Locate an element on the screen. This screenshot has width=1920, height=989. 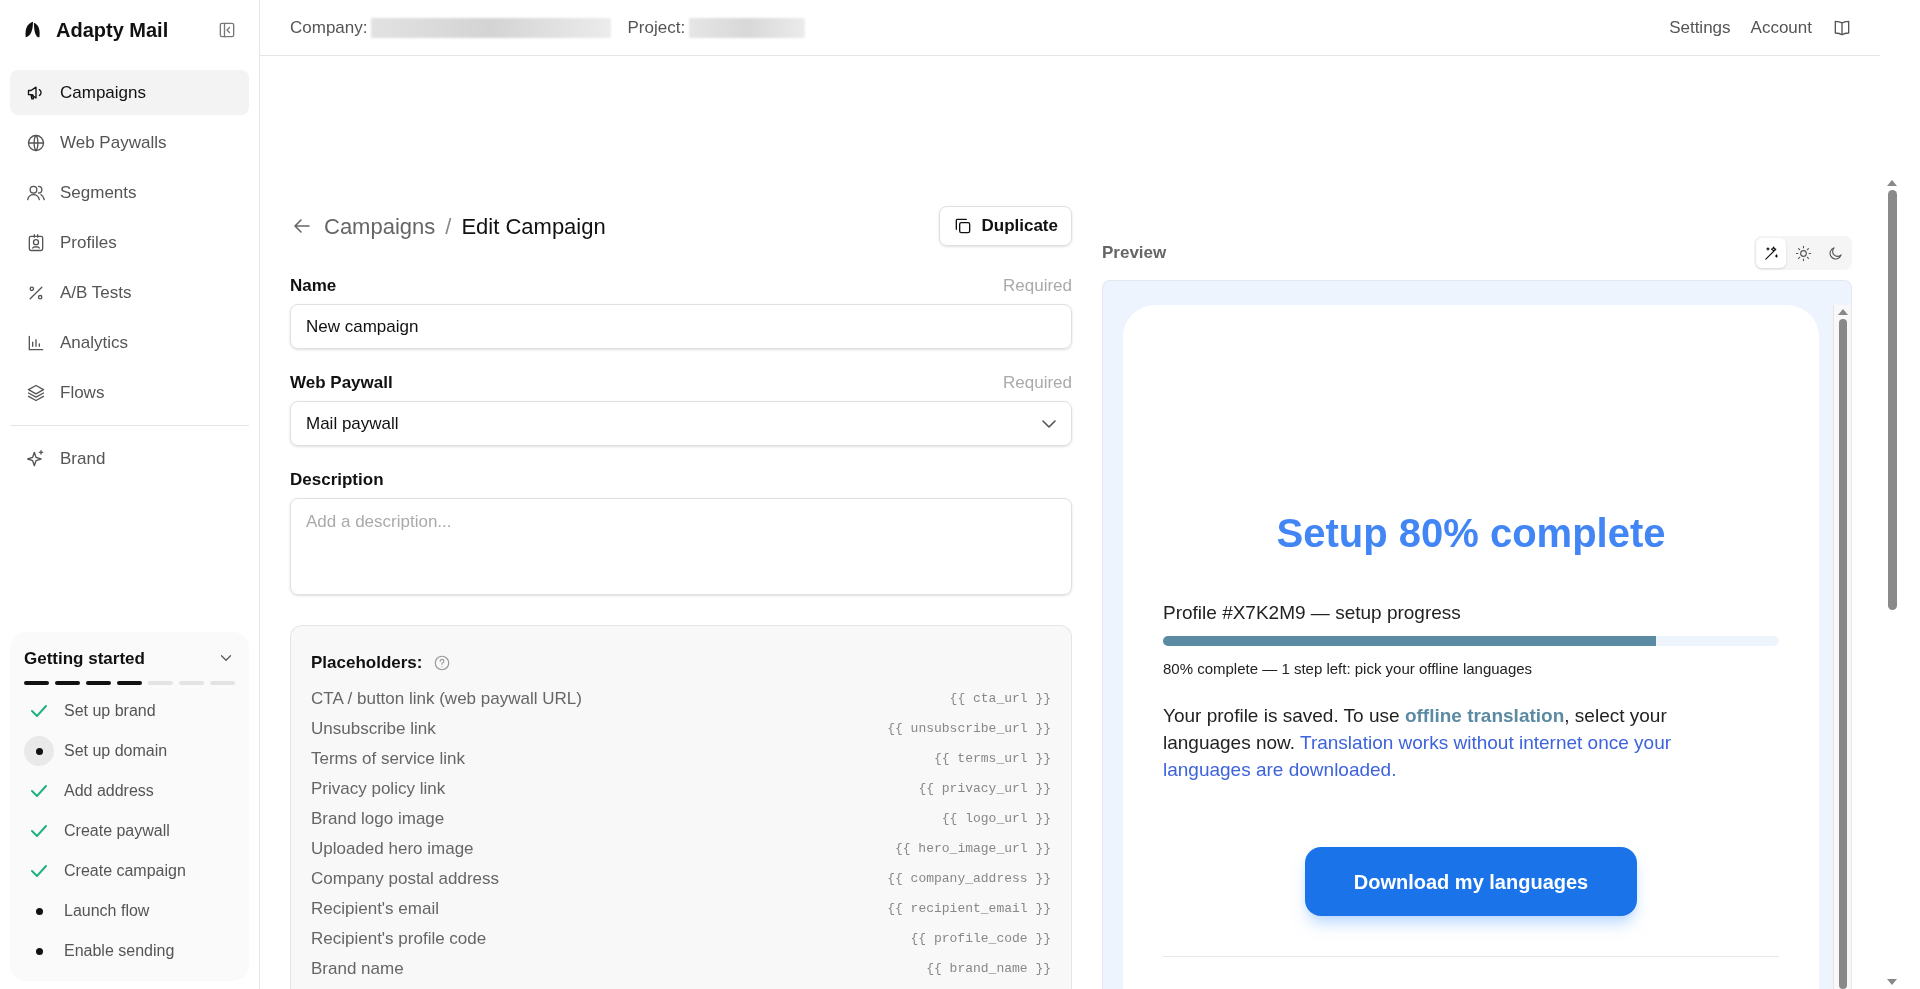
help-icon is located at coordinates (441, 662).